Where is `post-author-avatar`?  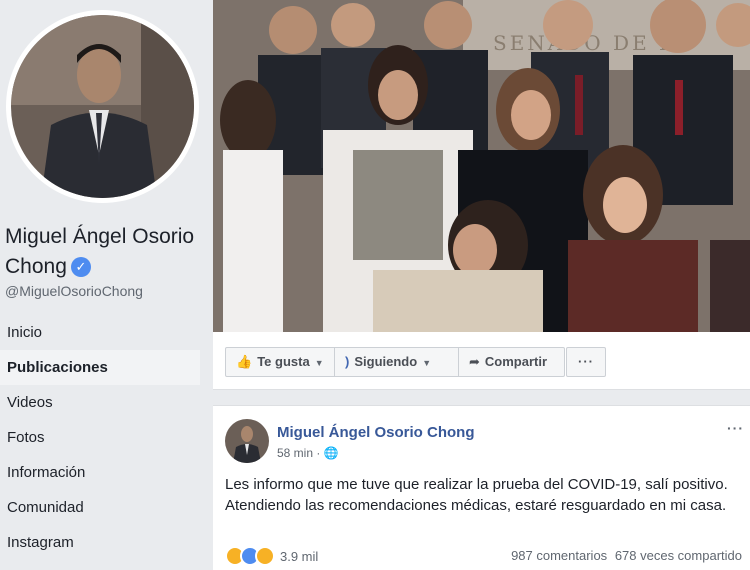 post-author-avatar is located at coordinates (247, 441).